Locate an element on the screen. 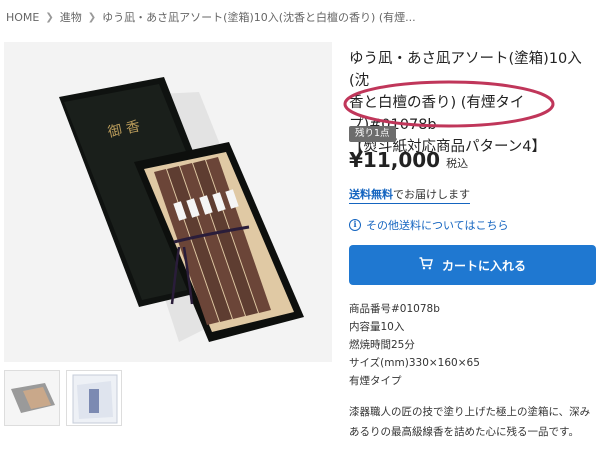 The height and width of the screenshot is (449, 600). tax-label: 税込 is located at coordinates (457, 163).